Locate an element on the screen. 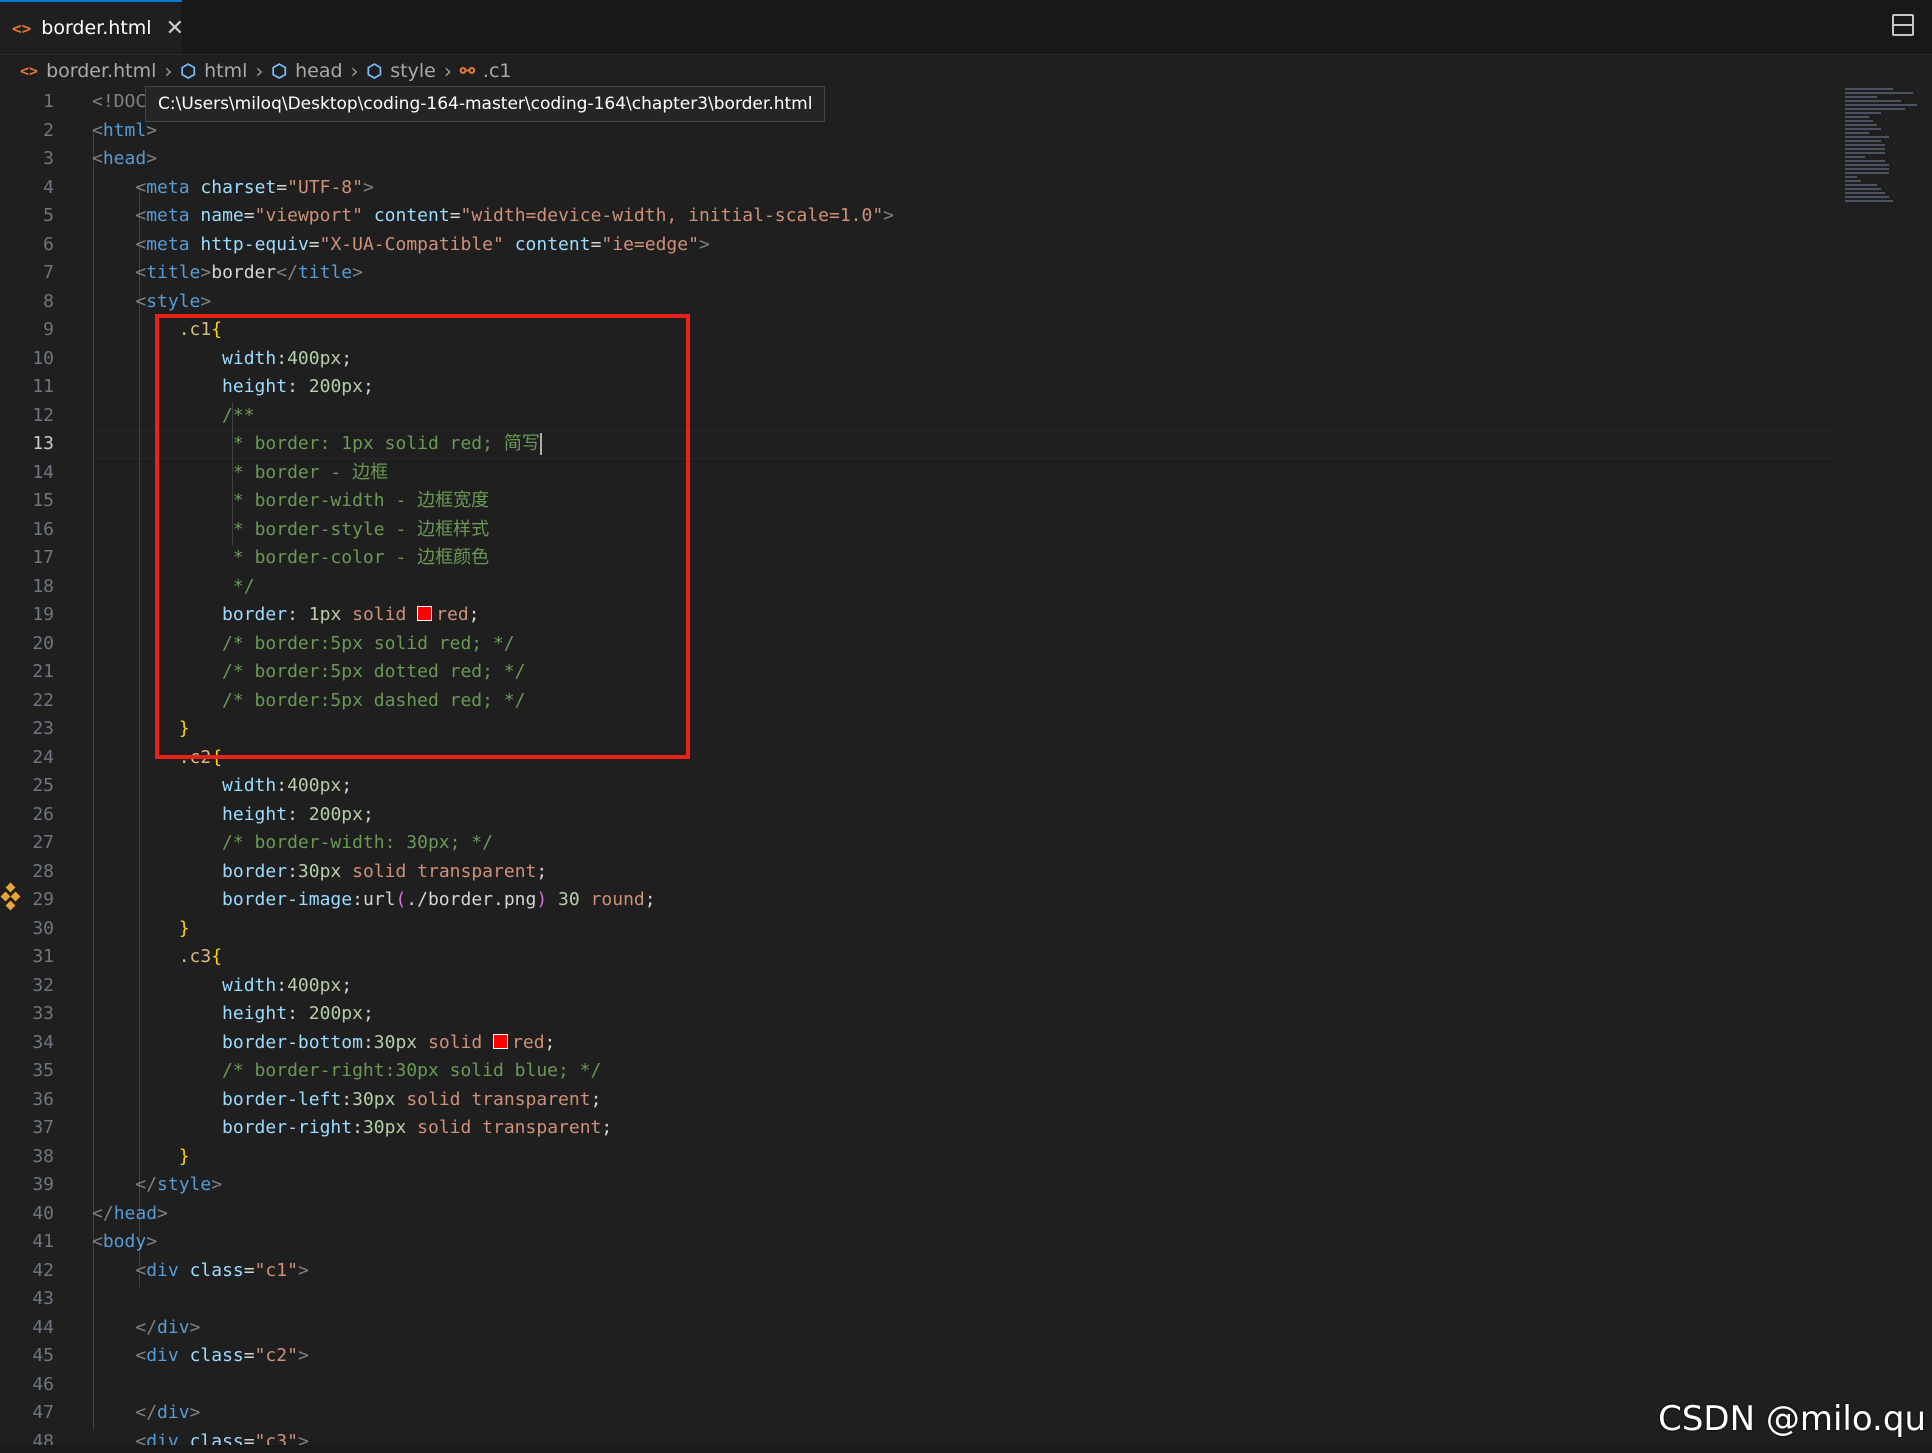 The height and width of the screenshot is (1453, 1932). breadcrumb-html: ⬡ html is located at coordinates (213, 71).